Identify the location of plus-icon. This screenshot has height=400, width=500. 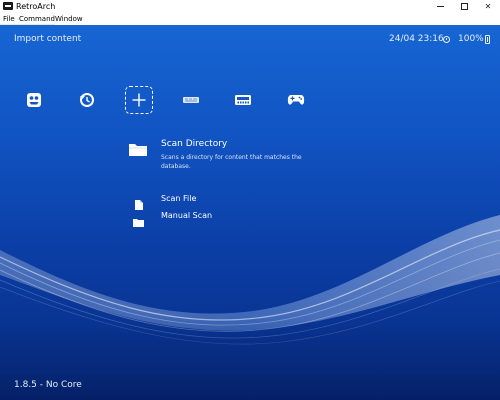
(139, 100).